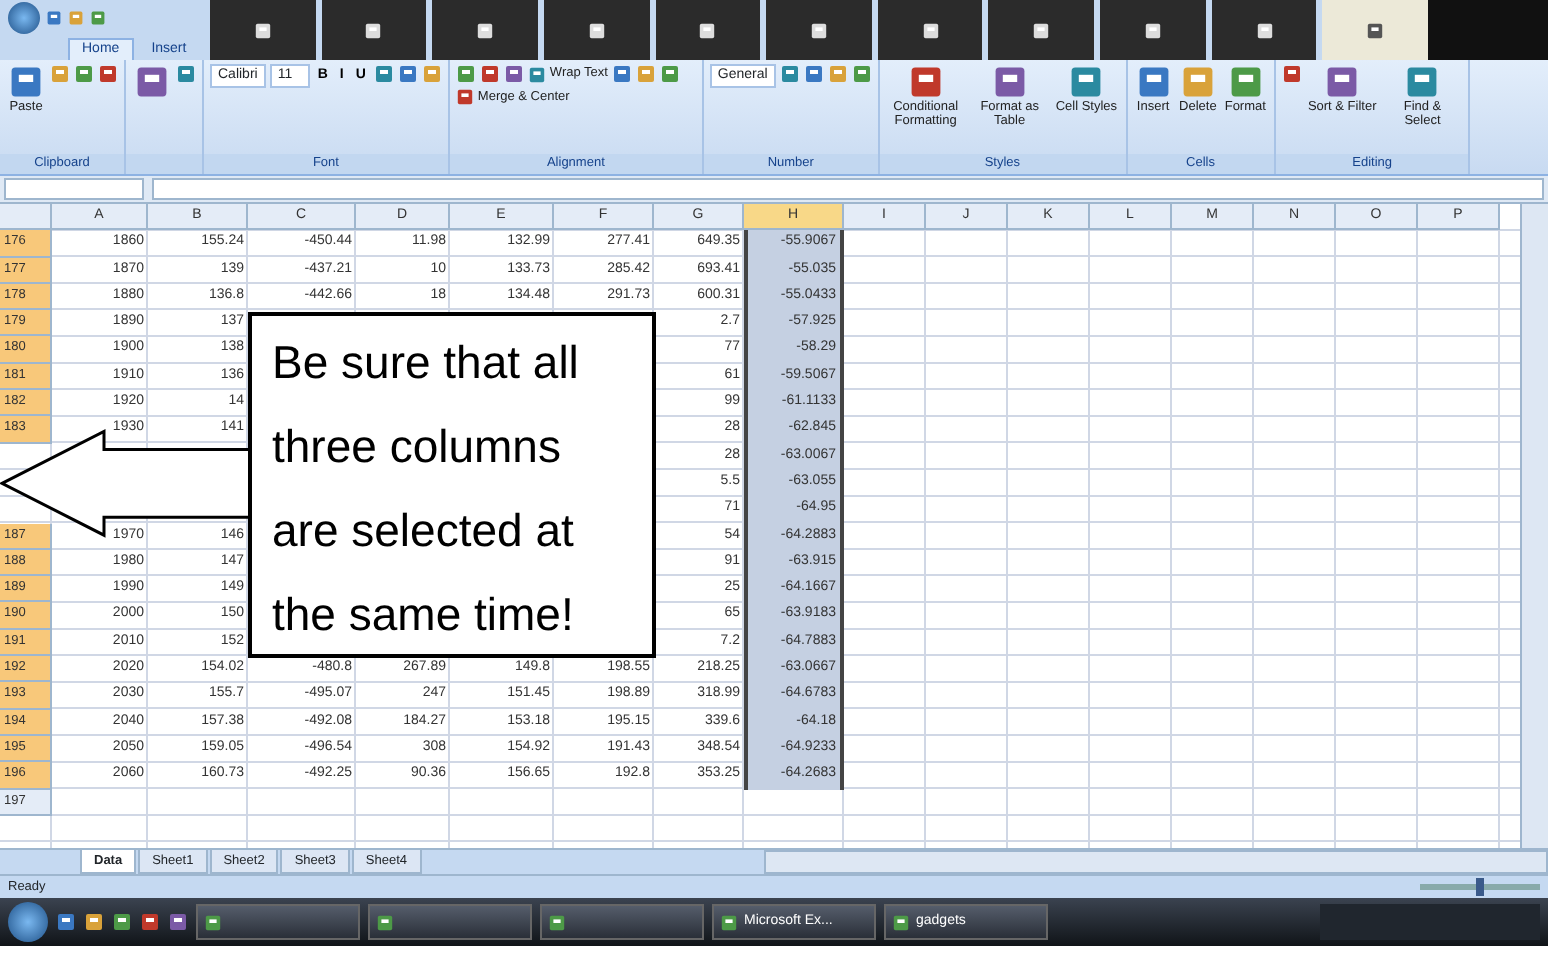 The height and width of the screenshot is (958, 1548). What do you see at coordinates (1480, 887) in the screenshot?
I see `zoom-slider` at bounding box center [1480, 887].